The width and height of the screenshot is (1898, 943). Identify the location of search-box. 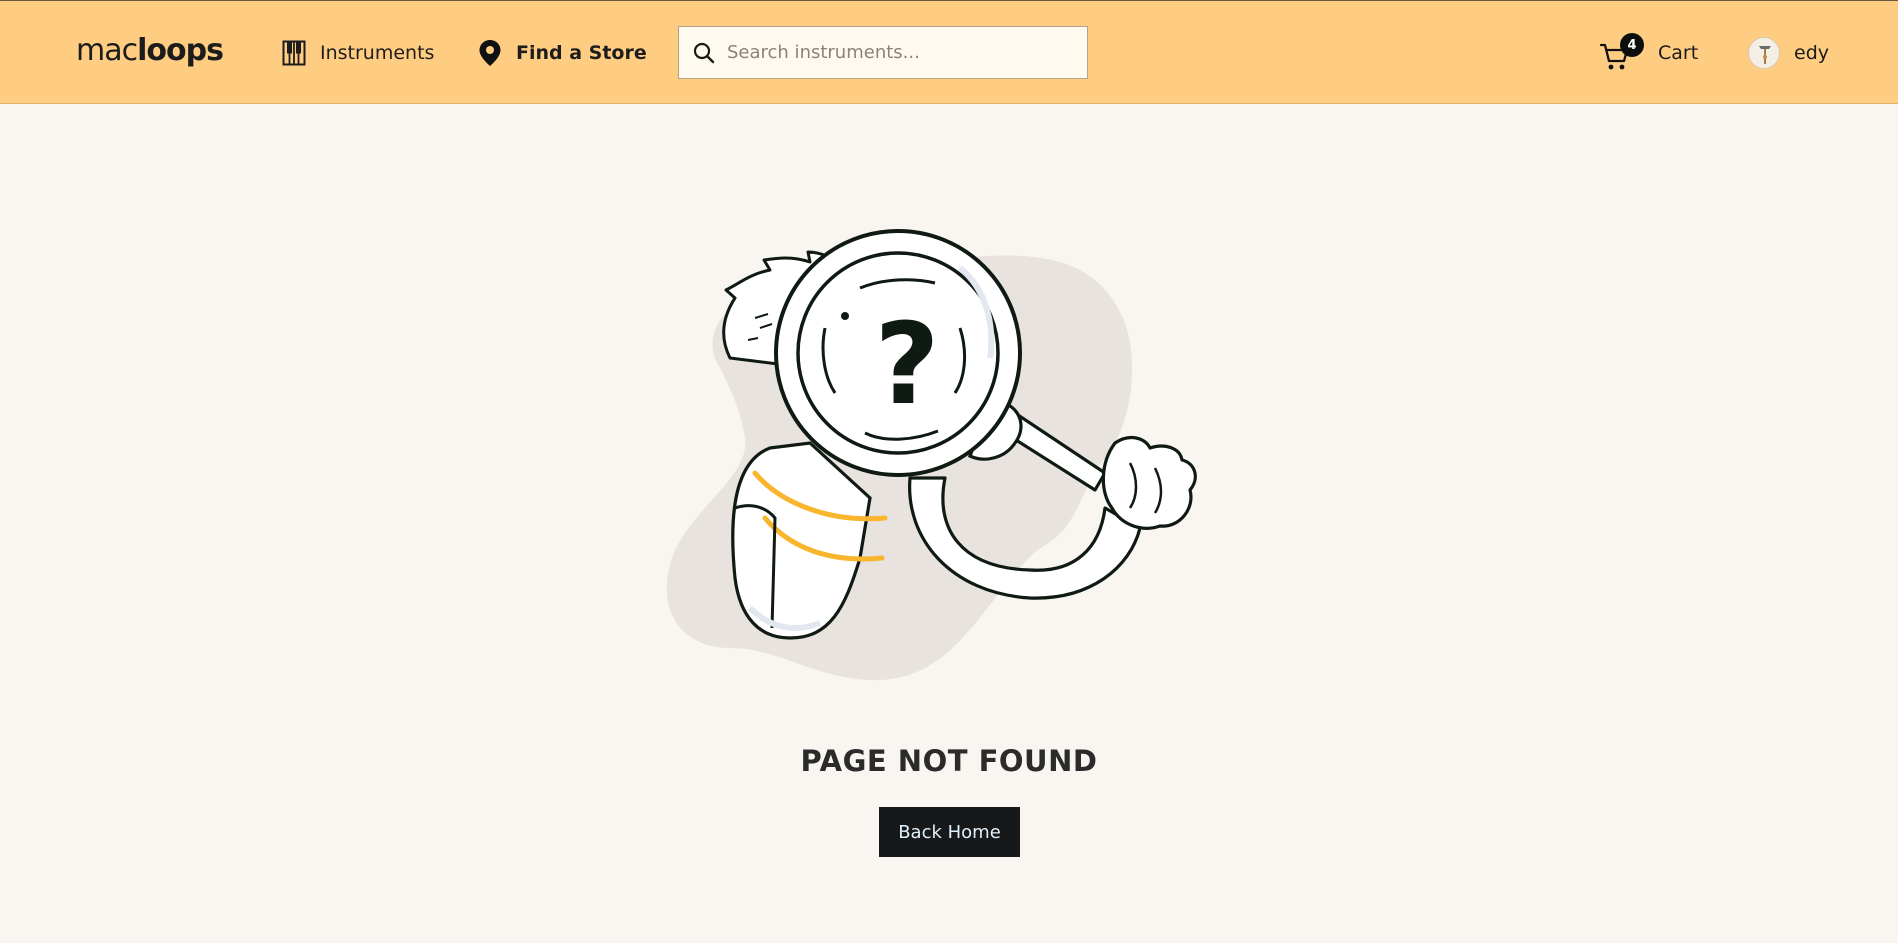
(883, 52).